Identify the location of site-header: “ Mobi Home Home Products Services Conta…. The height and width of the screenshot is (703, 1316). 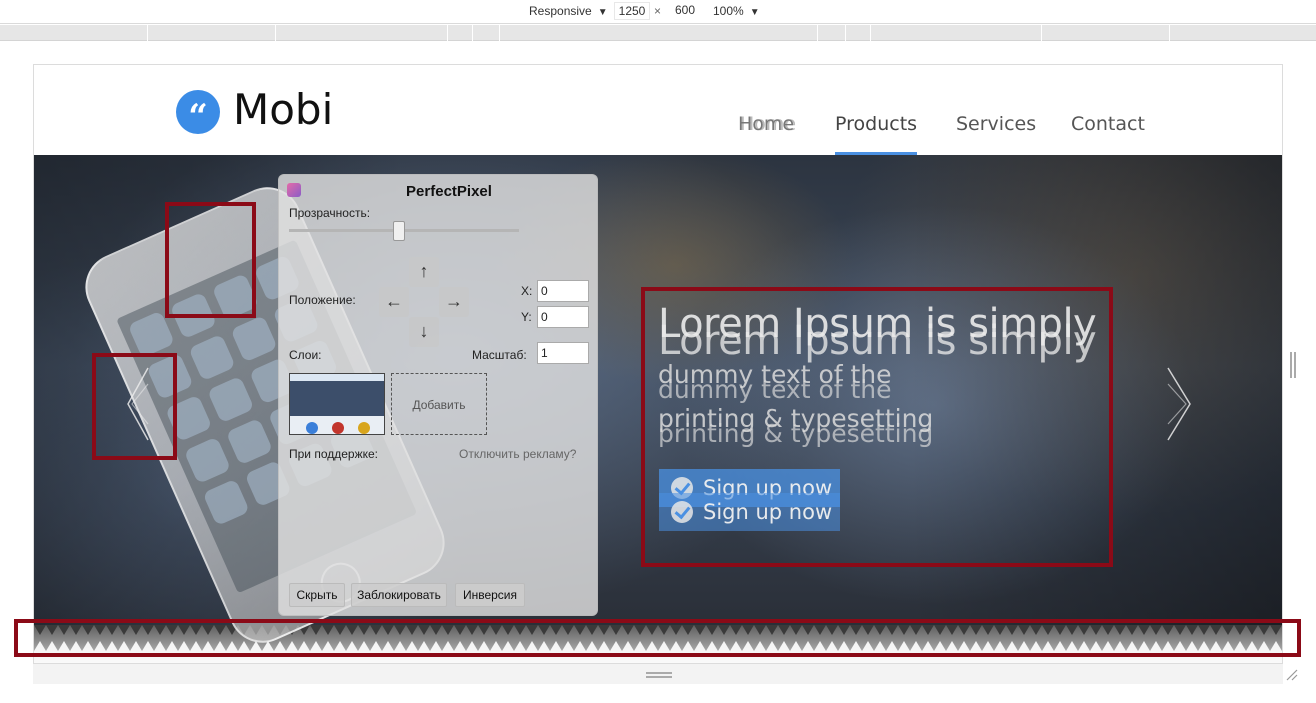
(658, 110).